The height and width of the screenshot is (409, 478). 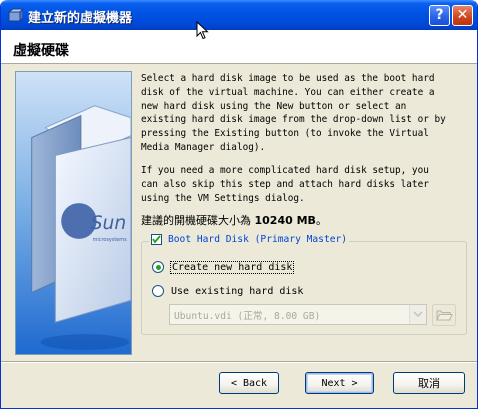 I want to click on radio-selected-dot, so click(x=158, y=267).